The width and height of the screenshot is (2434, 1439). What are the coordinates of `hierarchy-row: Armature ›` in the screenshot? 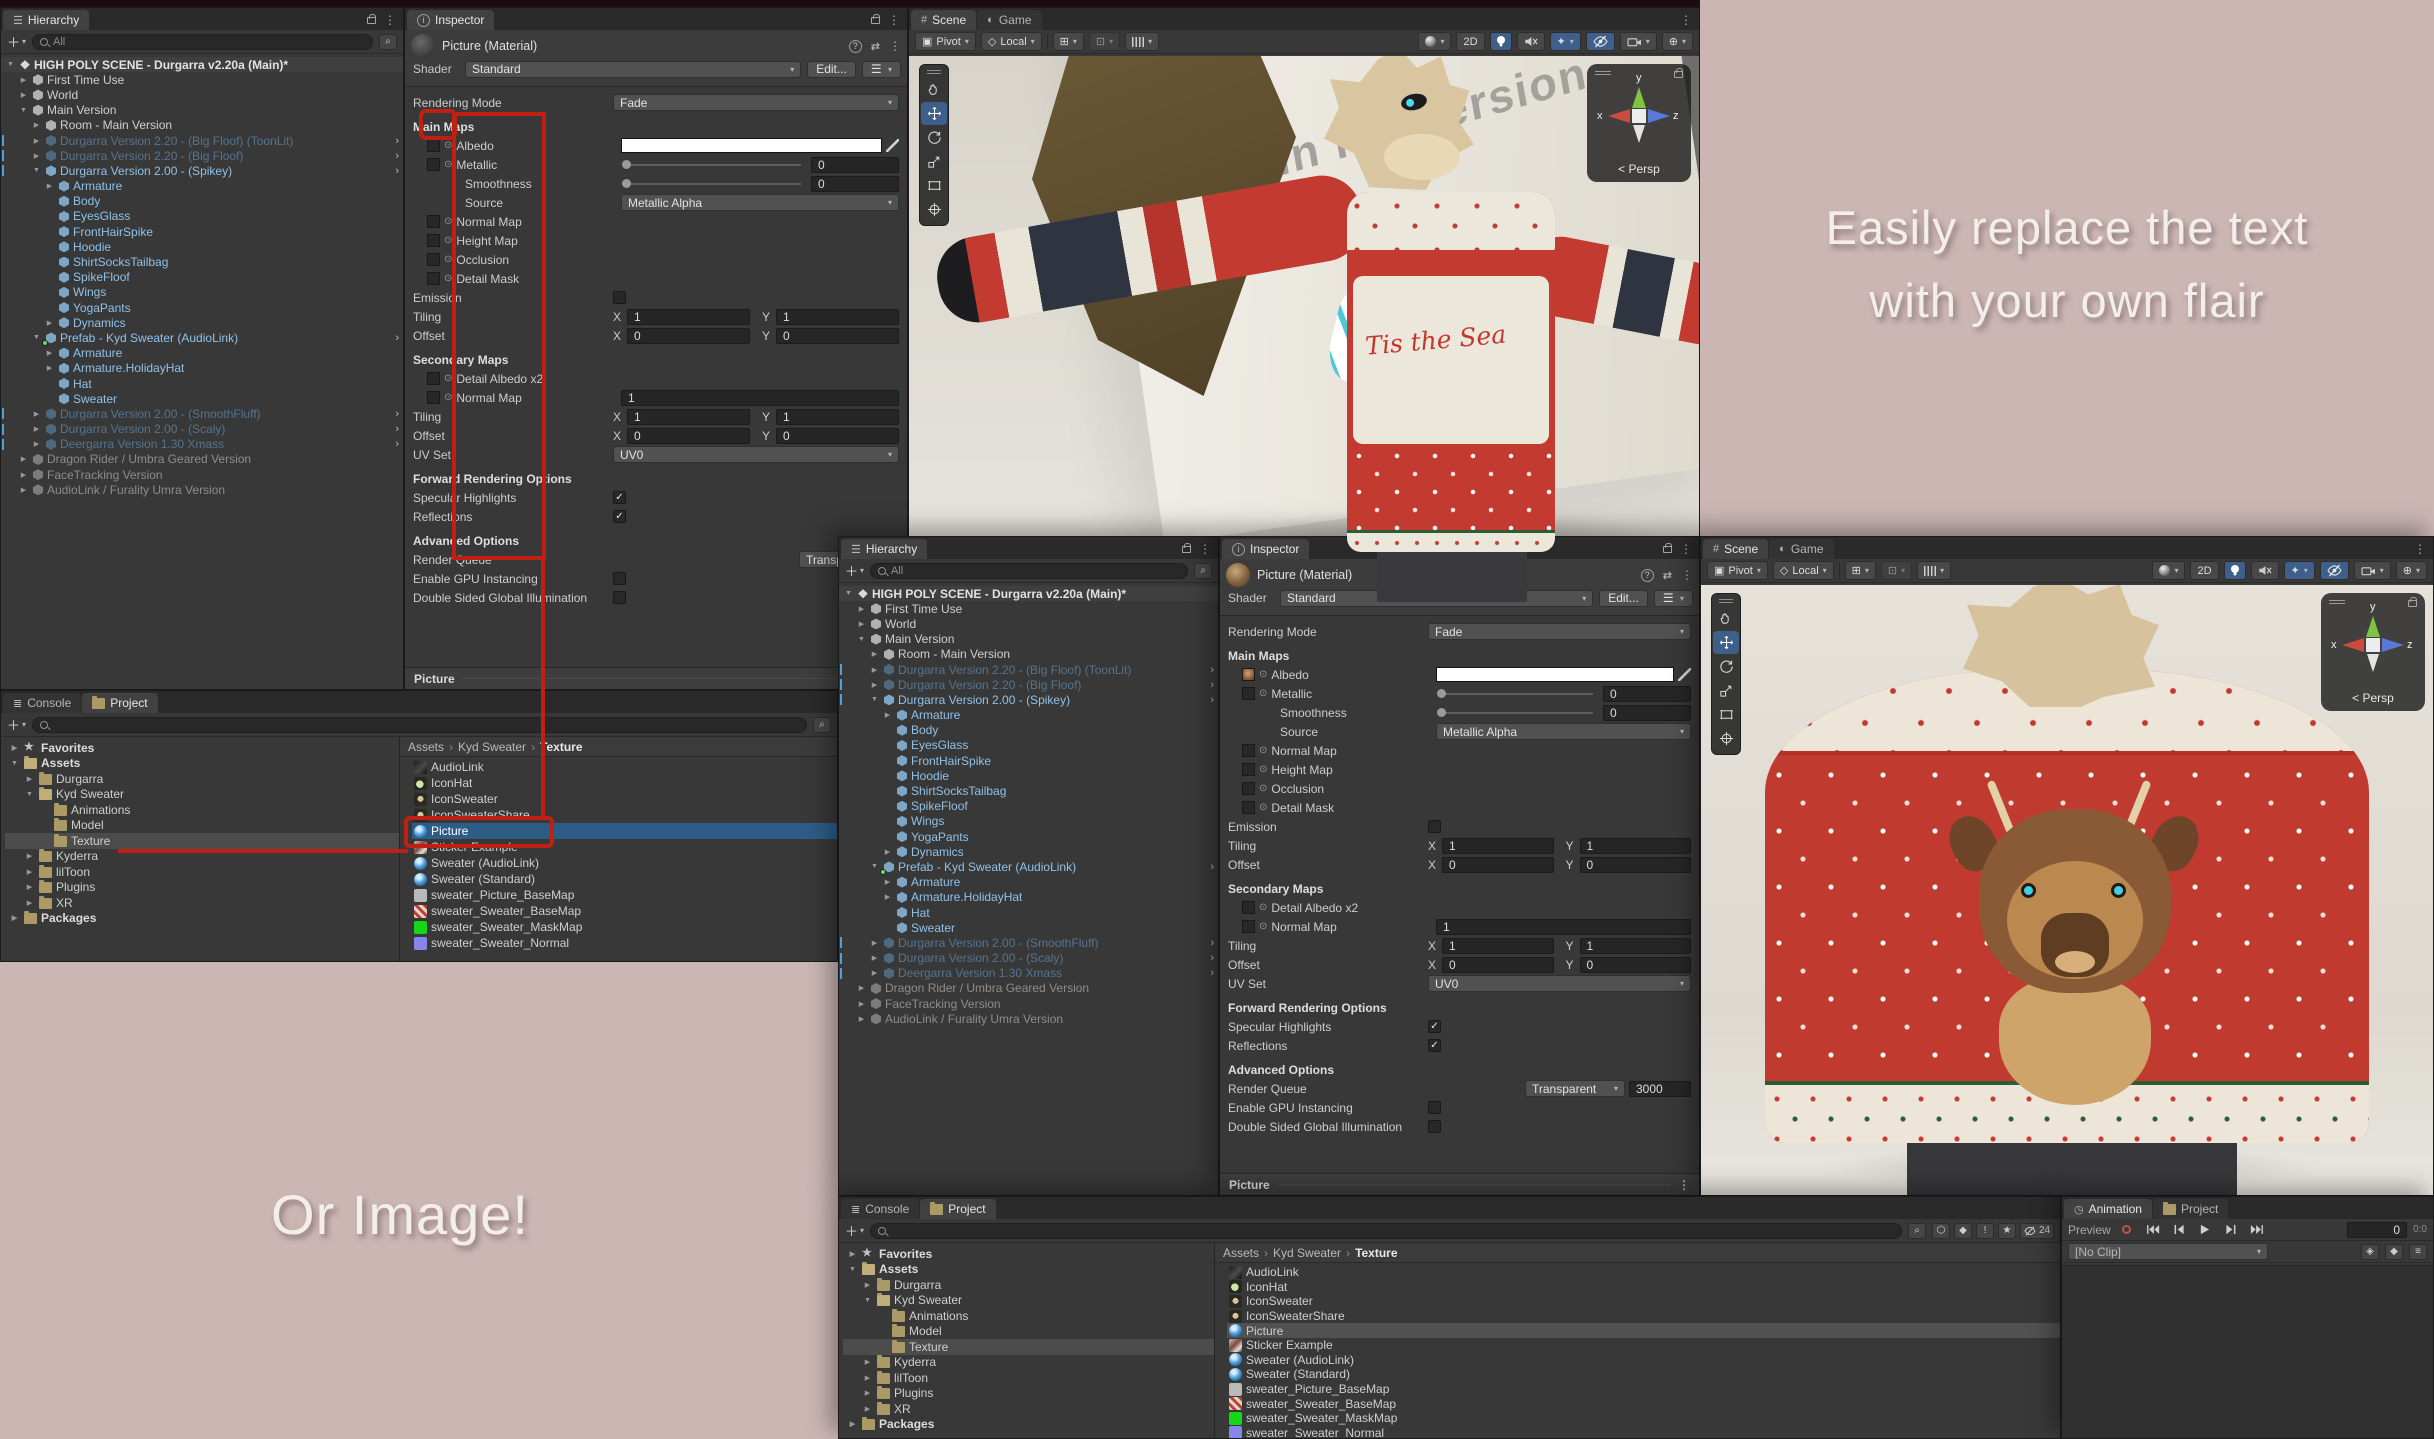 It's located at (202, 186).